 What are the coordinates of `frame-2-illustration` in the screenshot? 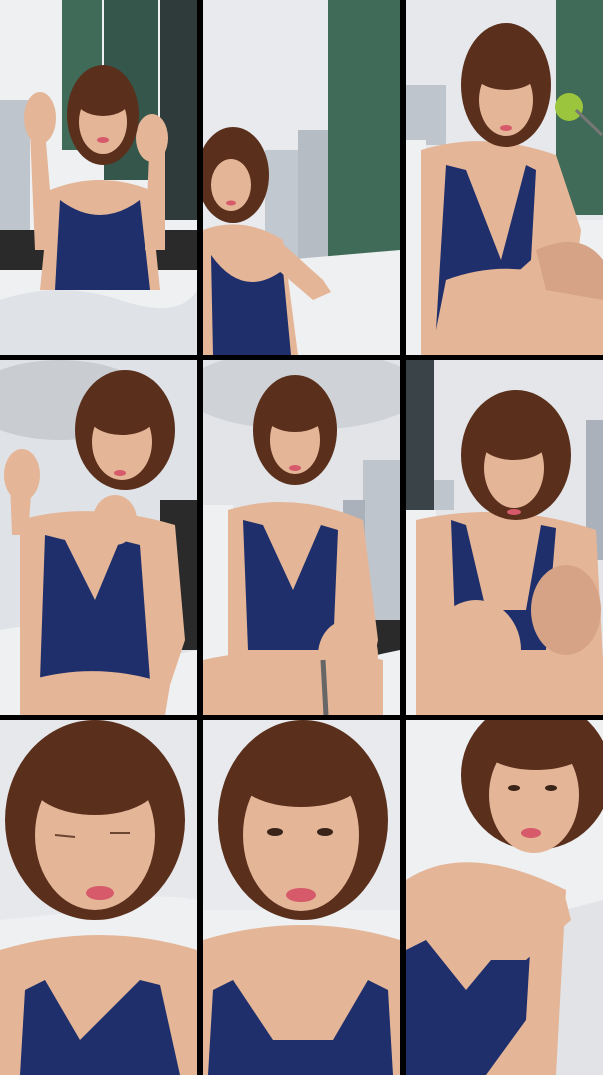 It's located at (301, 177).